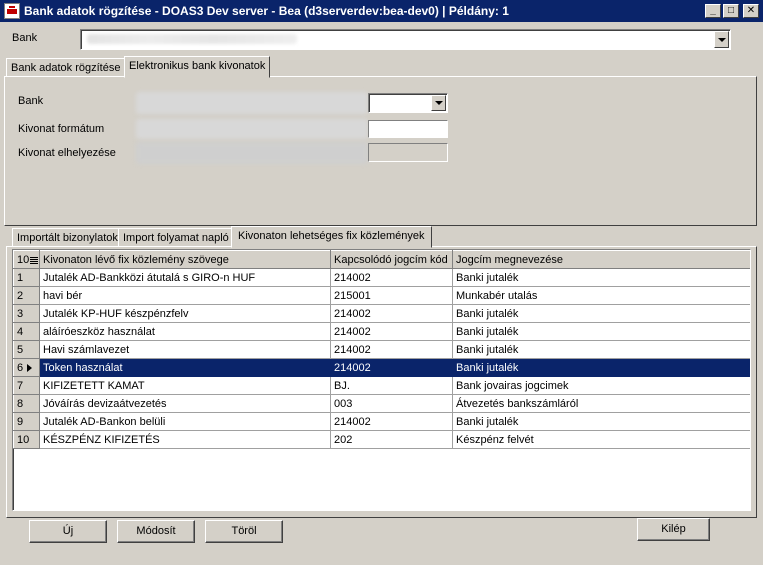  Describe the element at coordinates (34, 259) in the screenshot. I see `grid-menu-icon` at that location.